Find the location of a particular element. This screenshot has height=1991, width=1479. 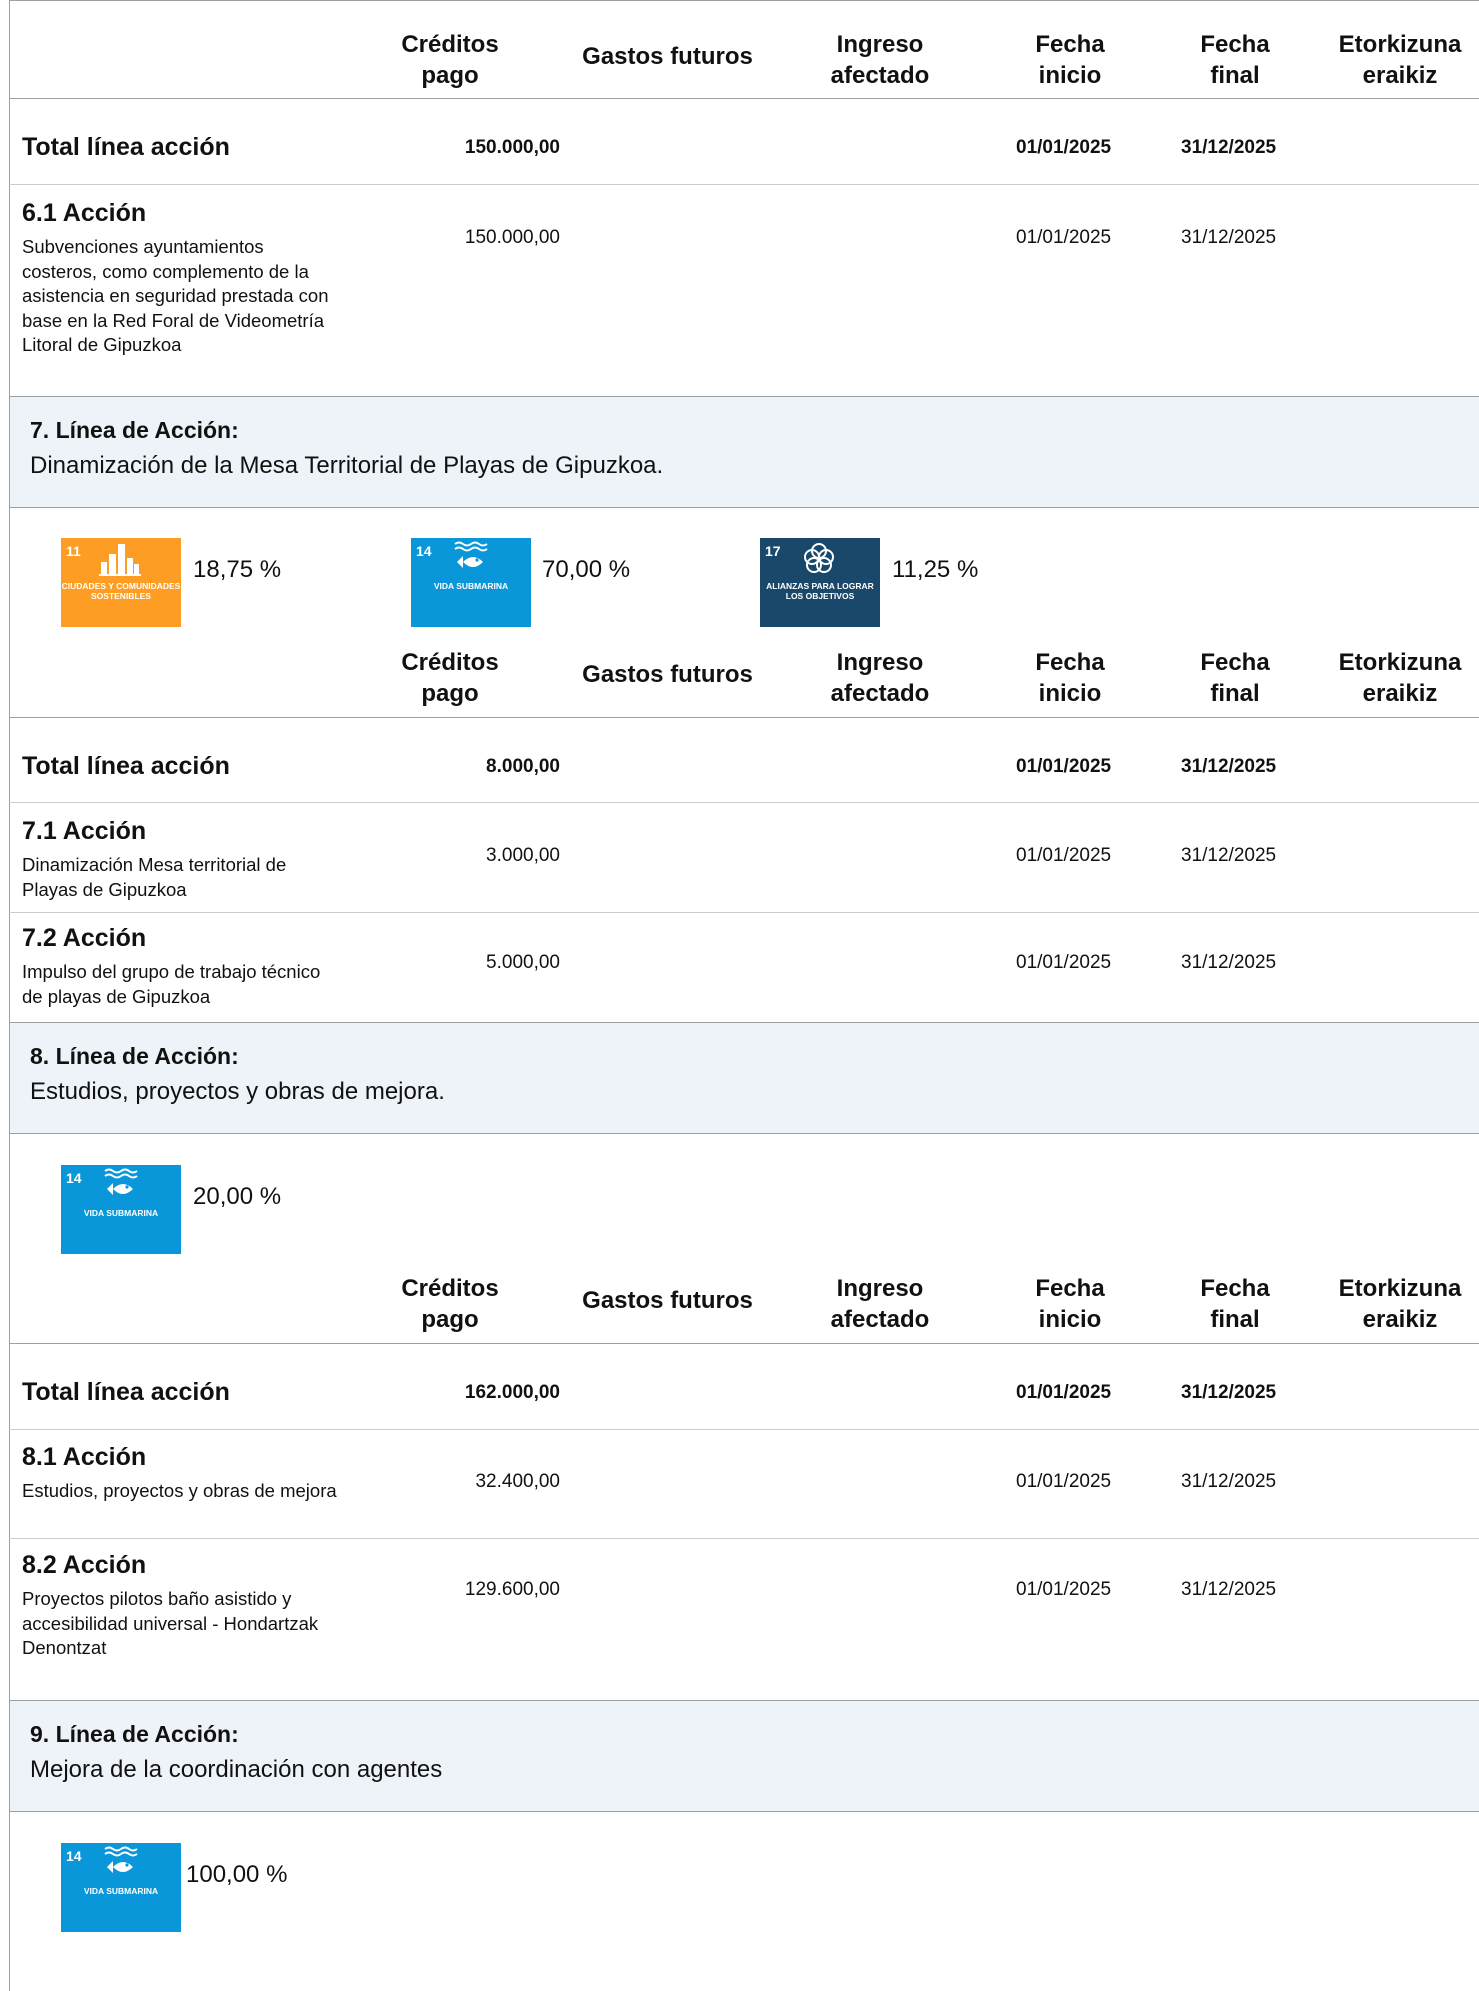

city-buildings-icon is located at coordinates (120, 560).